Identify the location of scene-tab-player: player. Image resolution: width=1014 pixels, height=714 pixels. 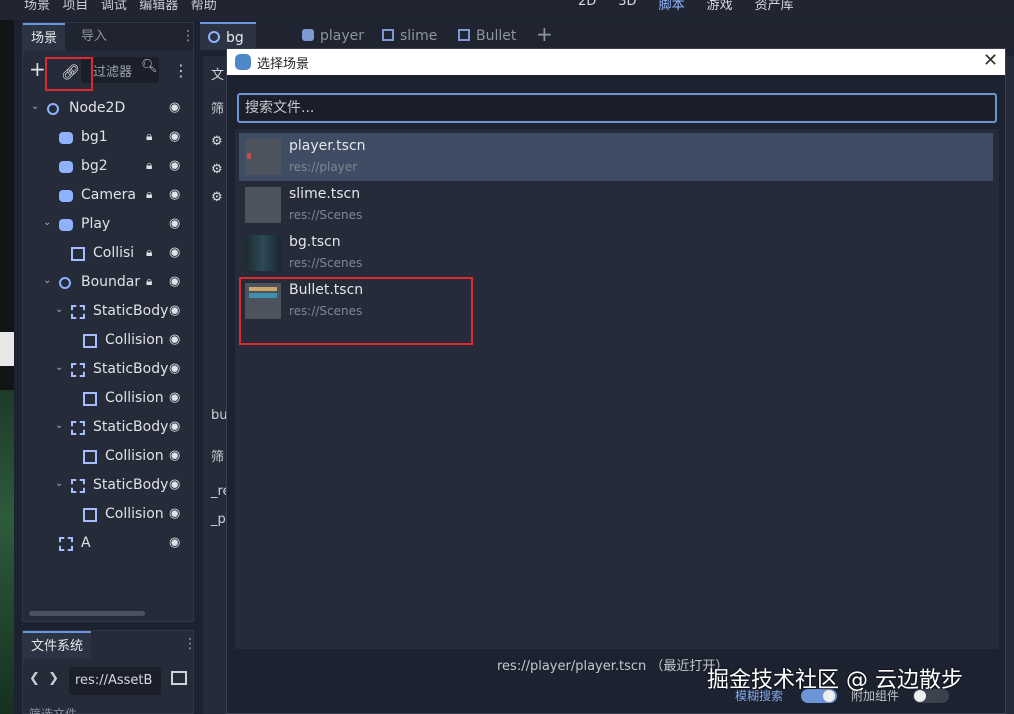
(333, 36).